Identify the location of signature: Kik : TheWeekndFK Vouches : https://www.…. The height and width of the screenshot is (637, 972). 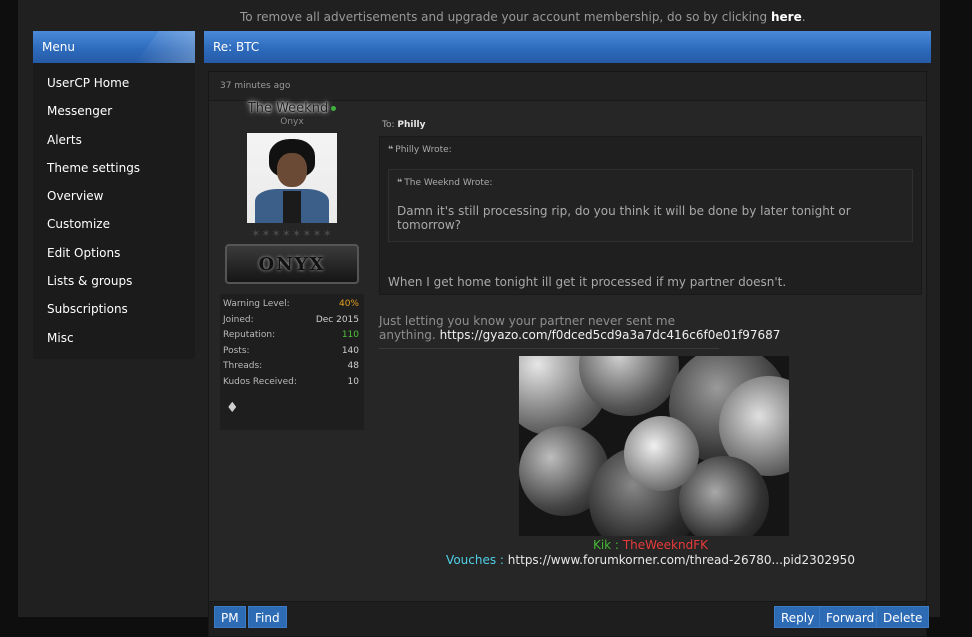
(650, 553).